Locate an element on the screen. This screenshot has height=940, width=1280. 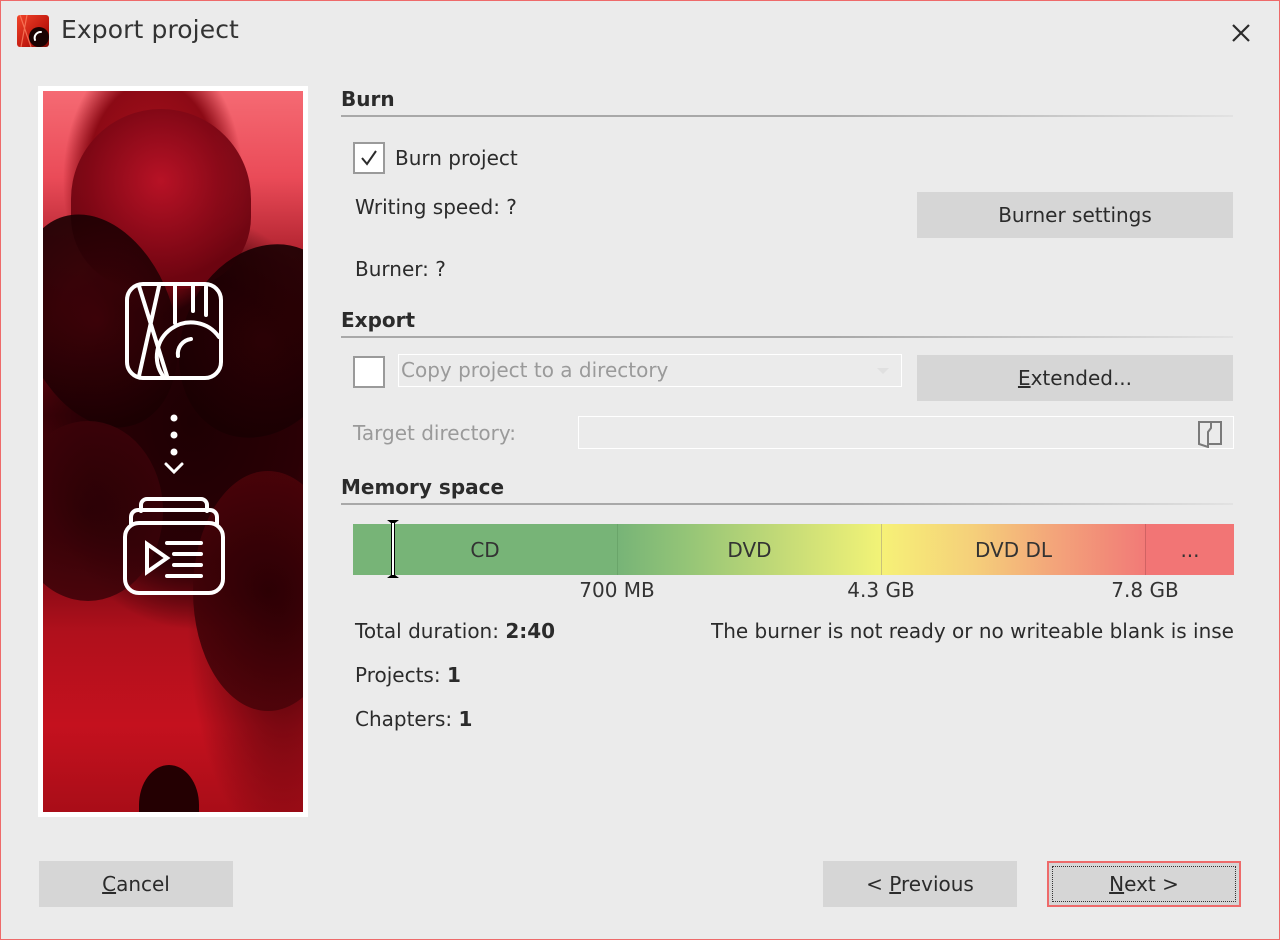
projects-value: 1 is located at coordinates (453, 675).